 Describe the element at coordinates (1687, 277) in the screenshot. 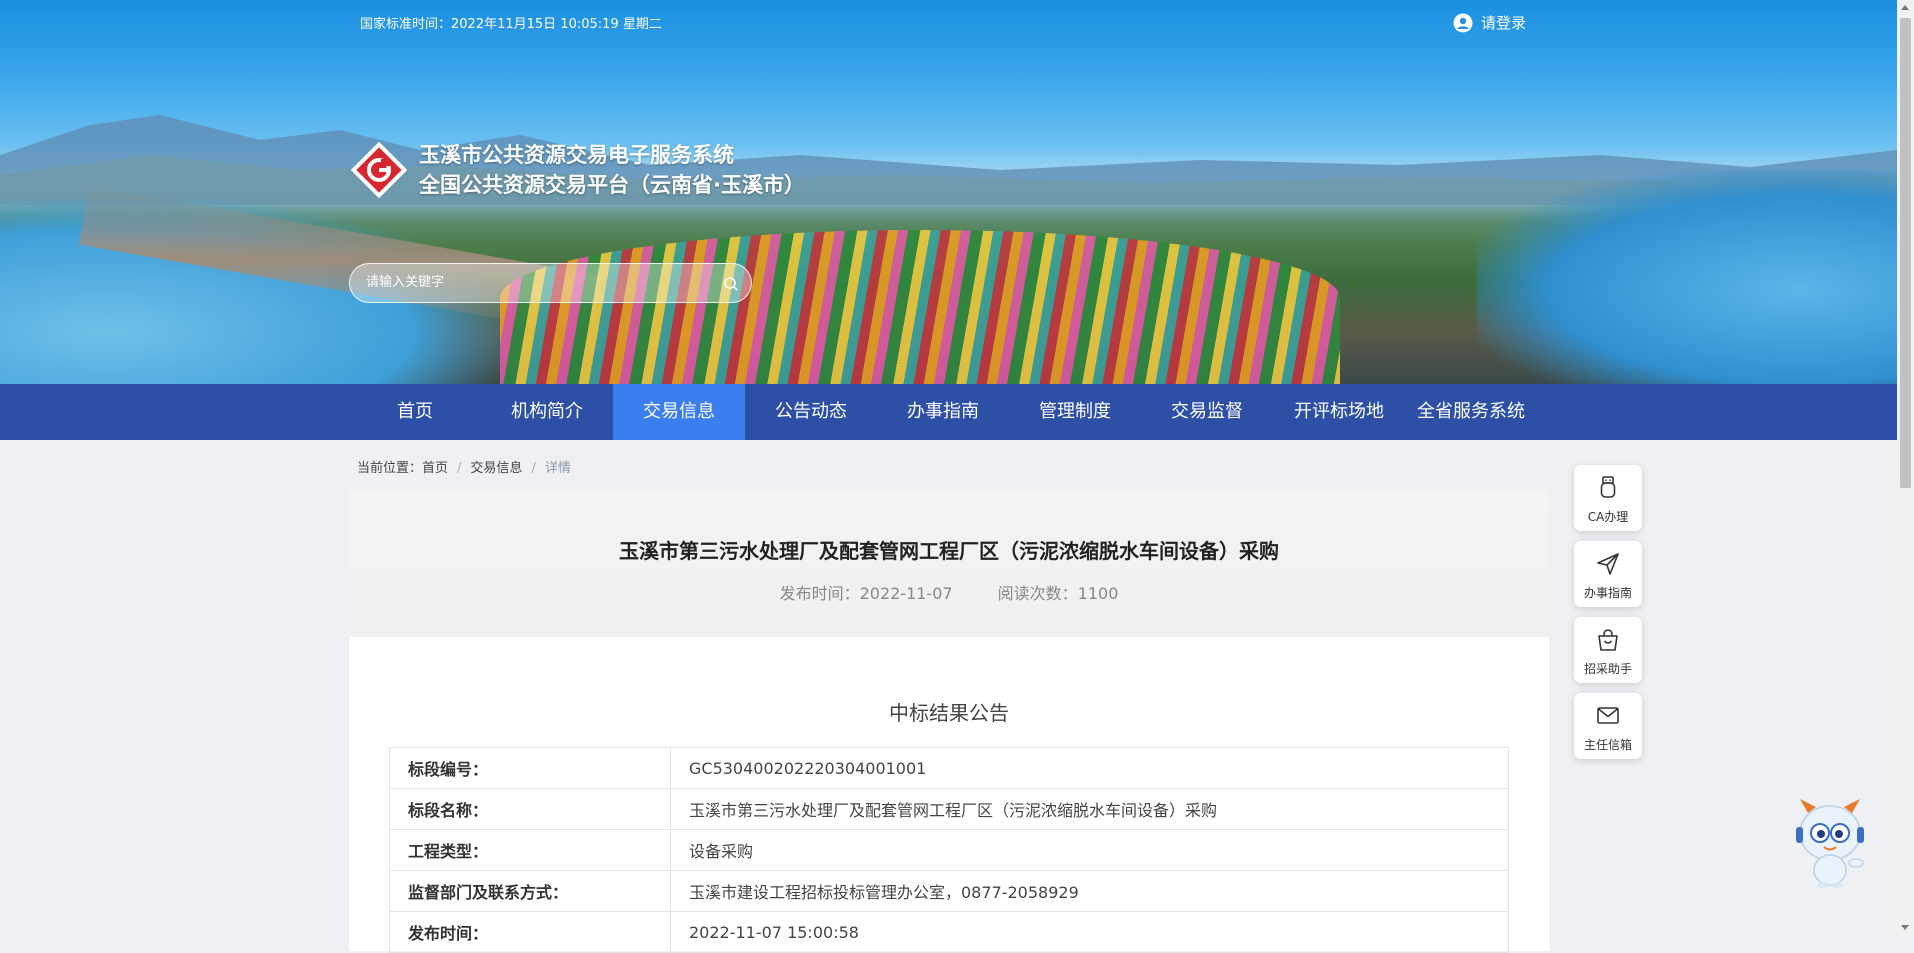

I see `lake-right` at that location.